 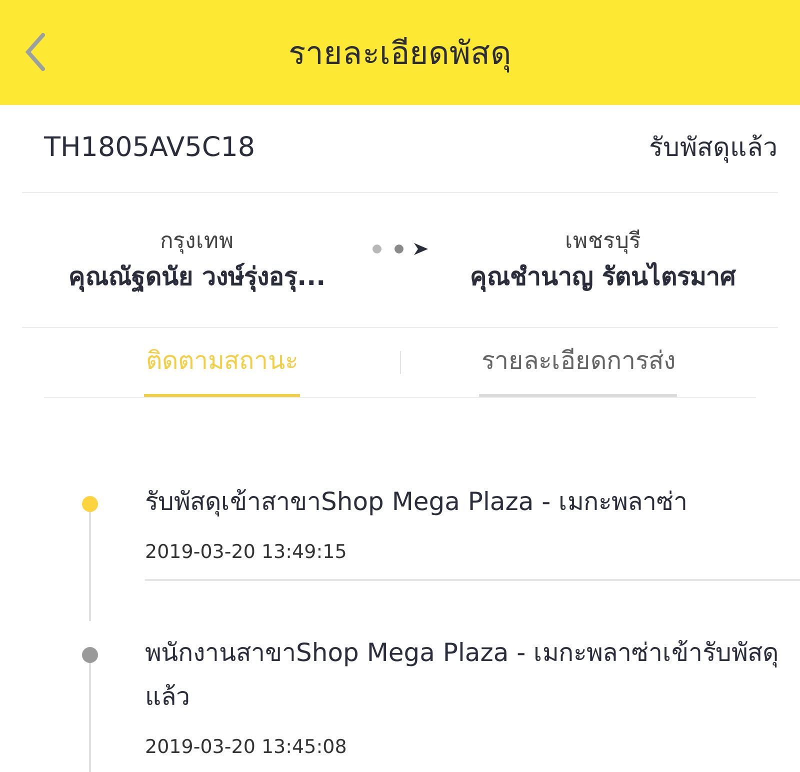 I want to click on receiver-name: คุณชำนาญ รัตนไตรมาศ, so click(x=603, y=277).